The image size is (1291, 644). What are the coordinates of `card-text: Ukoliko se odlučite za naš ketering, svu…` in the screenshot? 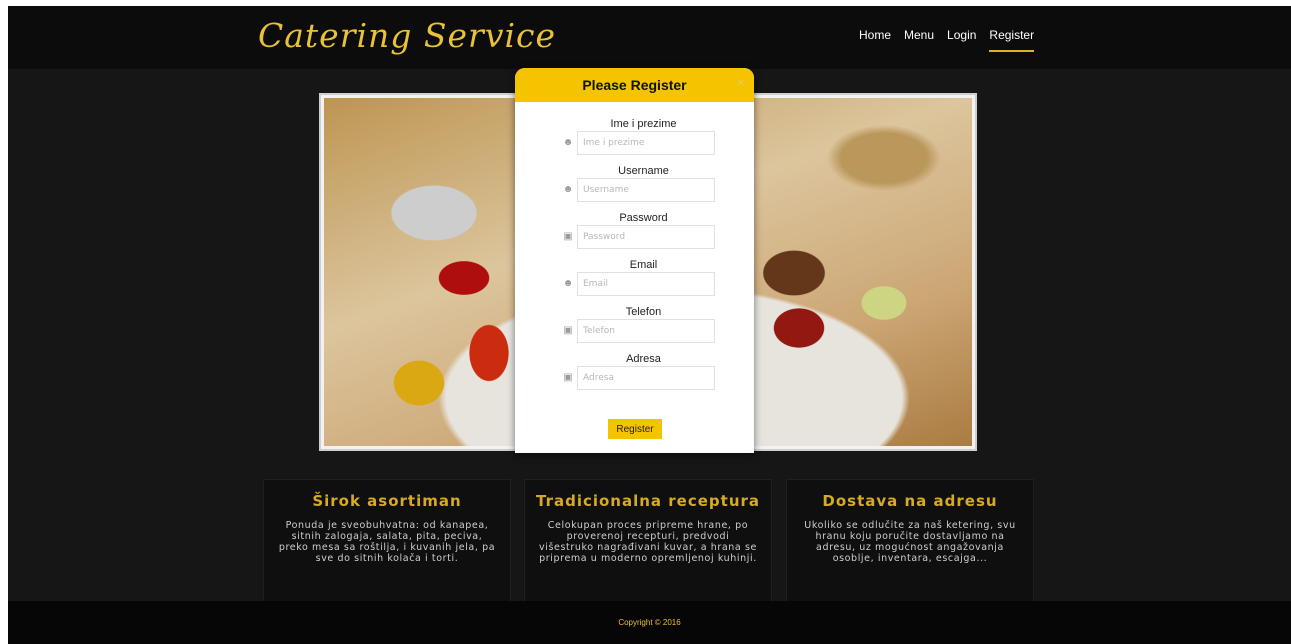 It's located at (910, 542).